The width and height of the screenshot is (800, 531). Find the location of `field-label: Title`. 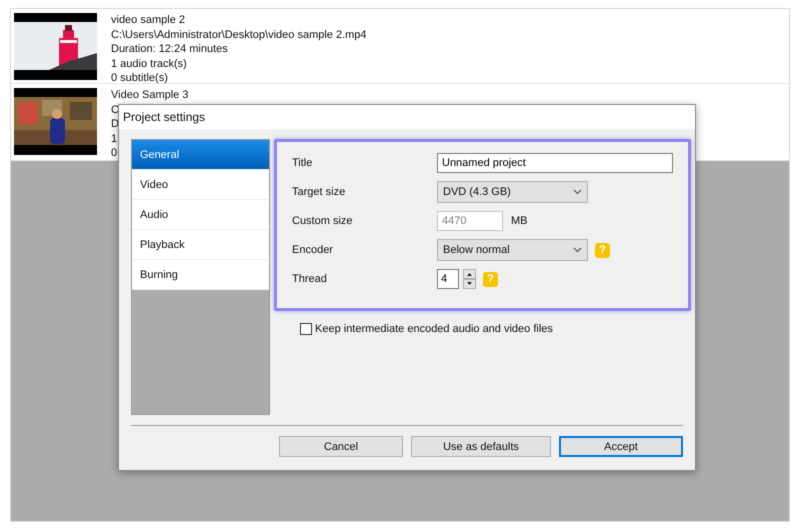

field-label: Title is located at coordinates (303, 163).